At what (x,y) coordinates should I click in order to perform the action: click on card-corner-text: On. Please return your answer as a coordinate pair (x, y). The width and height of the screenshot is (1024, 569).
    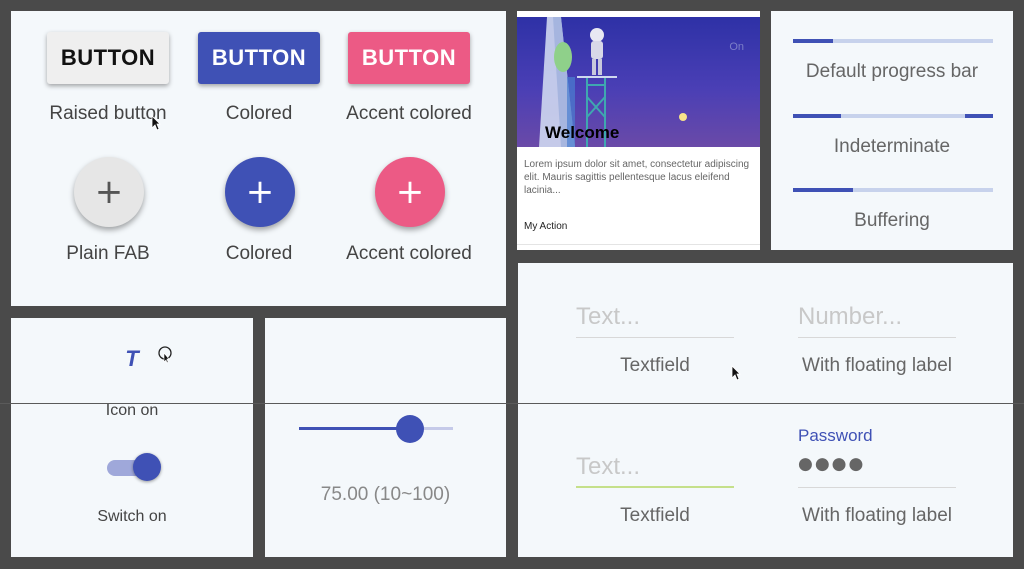
    Looking at the image, I should click on (736, 47).